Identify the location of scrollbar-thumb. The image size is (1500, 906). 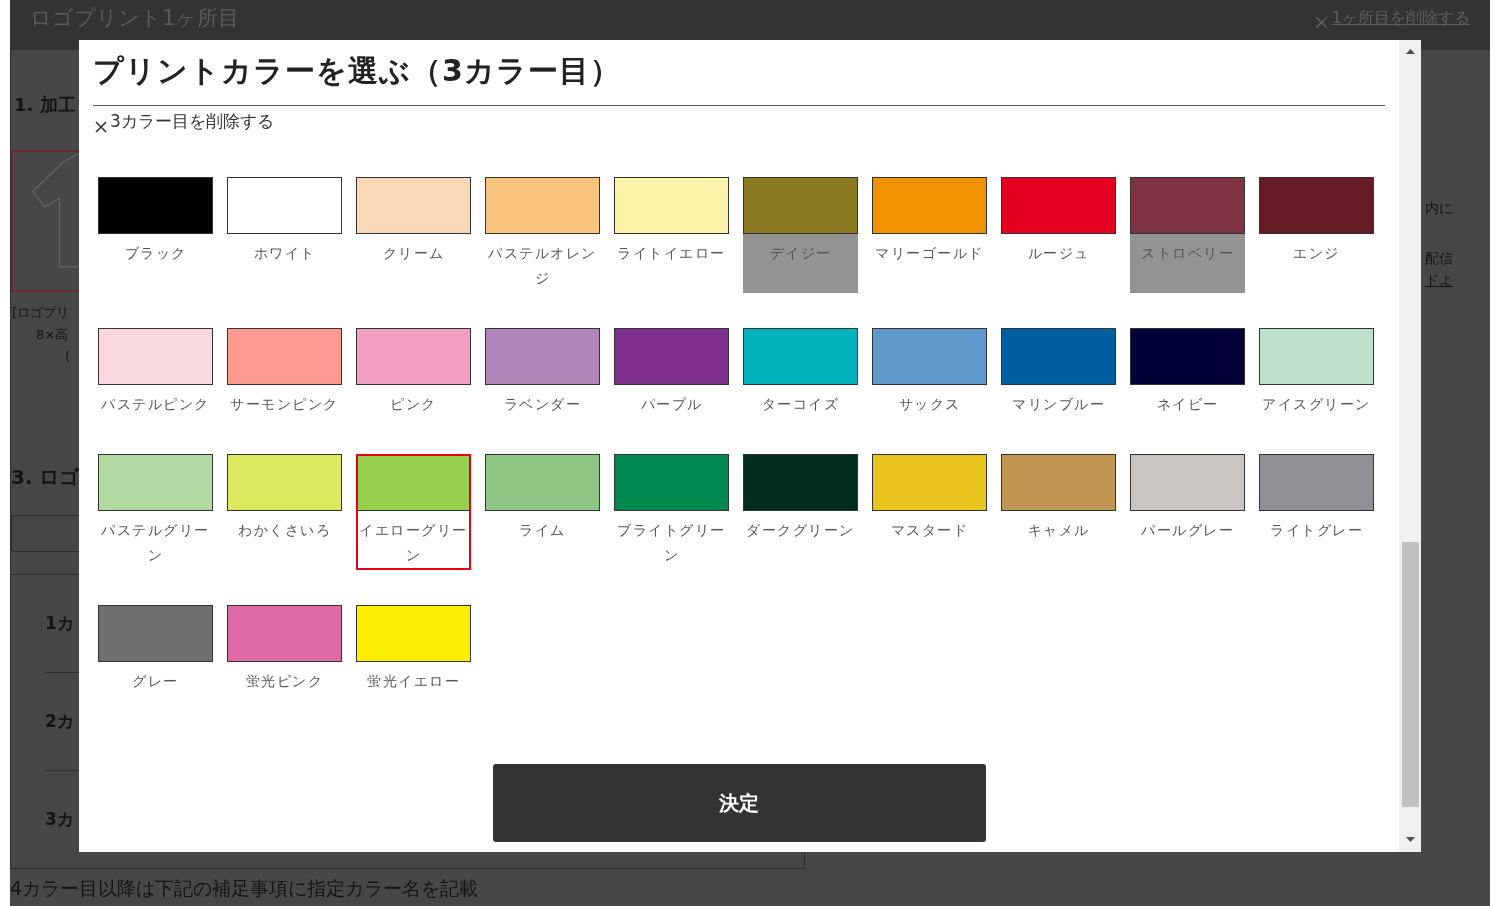
(1410, 674).